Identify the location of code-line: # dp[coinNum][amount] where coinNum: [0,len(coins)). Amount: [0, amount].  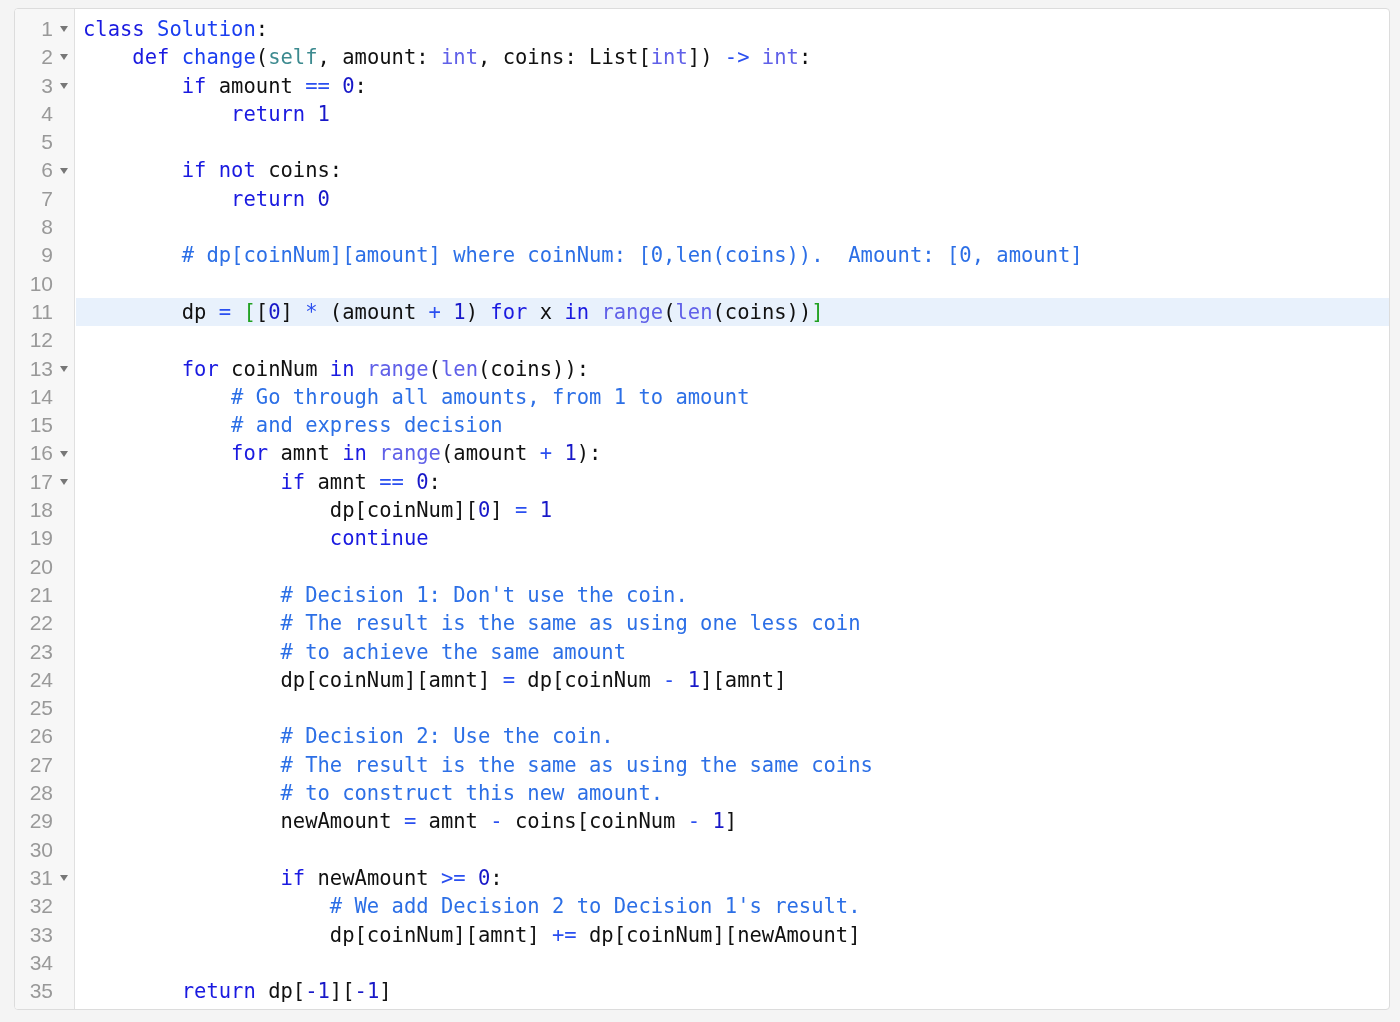
(632, 256).